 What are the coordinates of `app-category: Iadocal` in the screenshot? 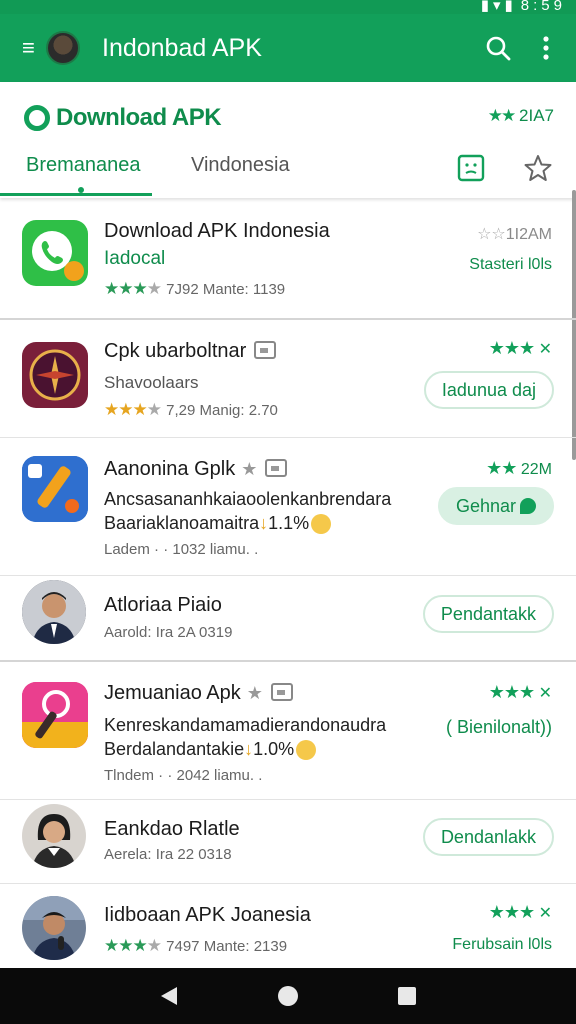 It's located at (135, 258).